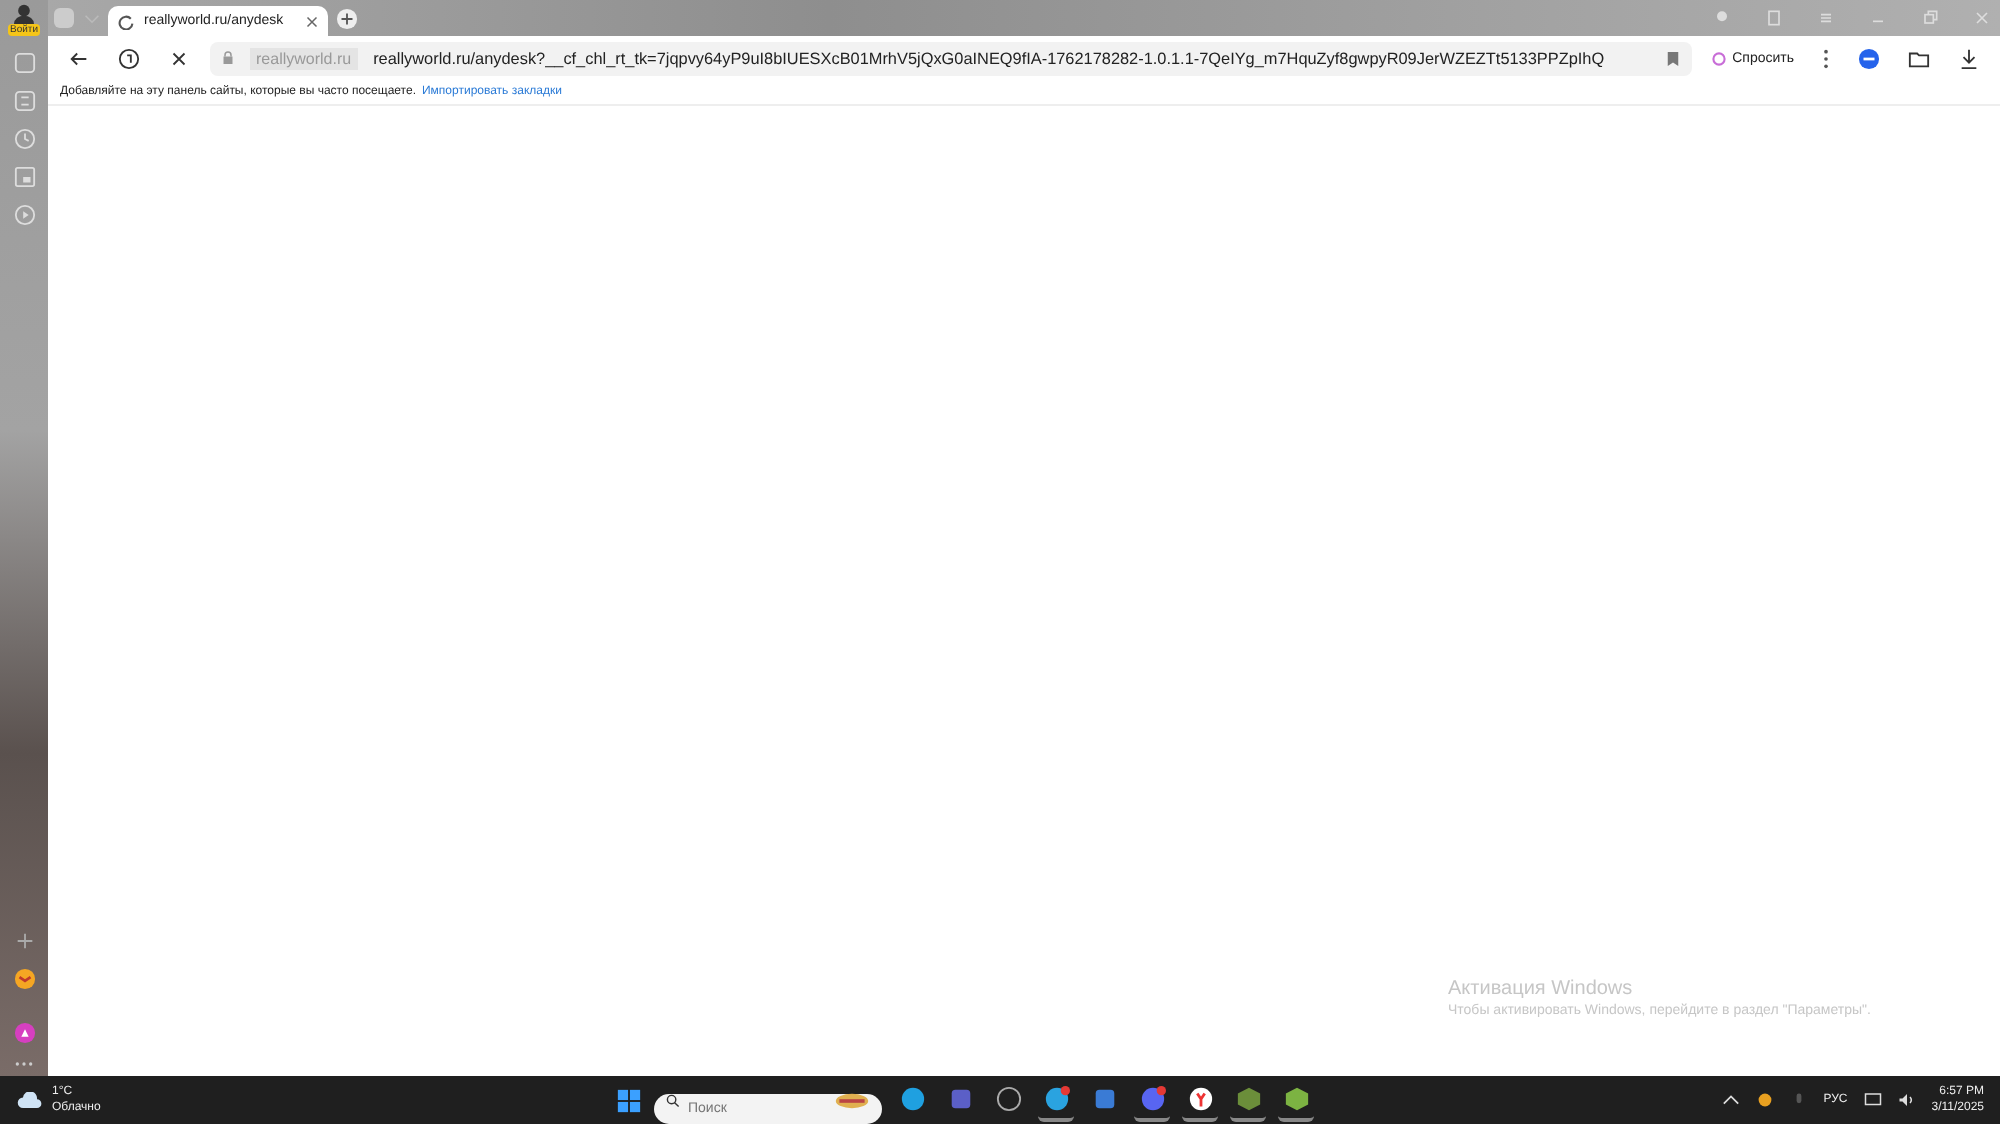 This screenshot has width=2000, height=1124. Describe the element at coordinates (1969, 58) in the screenshot. I see `download-icon` at that location.